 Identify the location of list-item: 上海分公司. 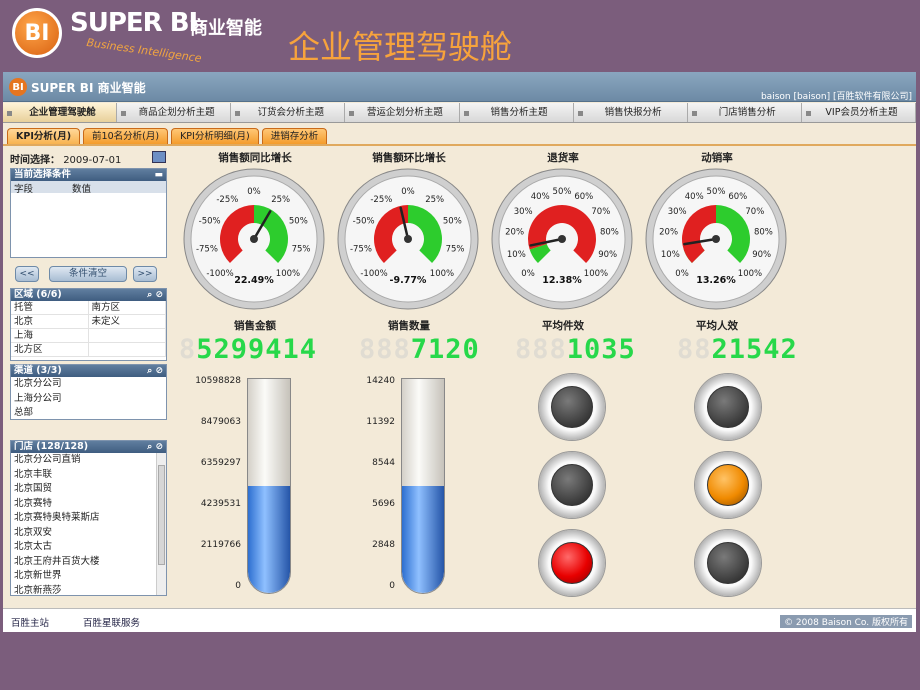
(88, 399).